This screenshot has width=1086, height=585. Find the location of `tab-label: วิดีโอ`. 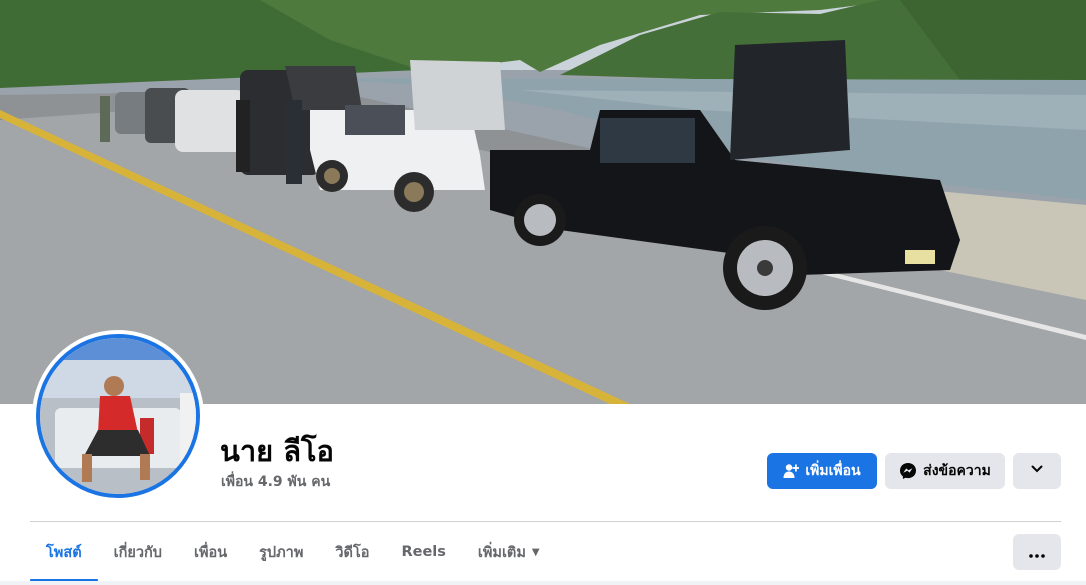

tab-label: วิดีโอ is located at coordinates (352, 552).